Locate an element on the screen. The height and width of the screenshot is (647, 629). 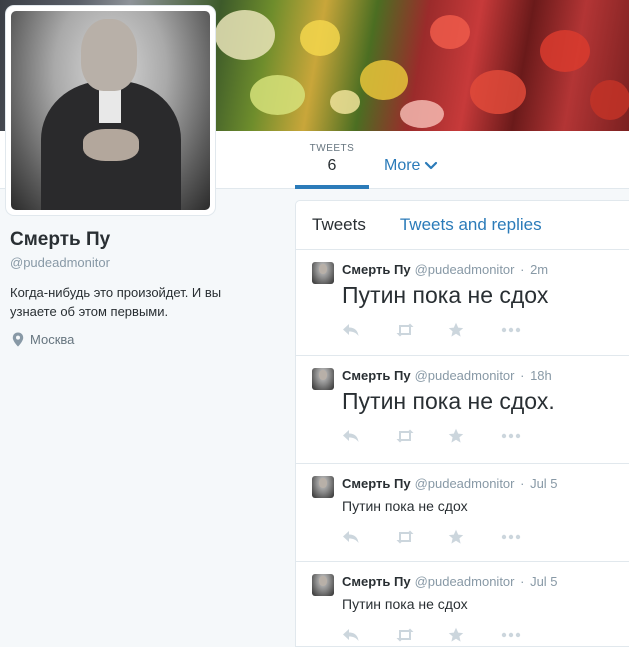
avatar-image is located at coordinates (110, 110).